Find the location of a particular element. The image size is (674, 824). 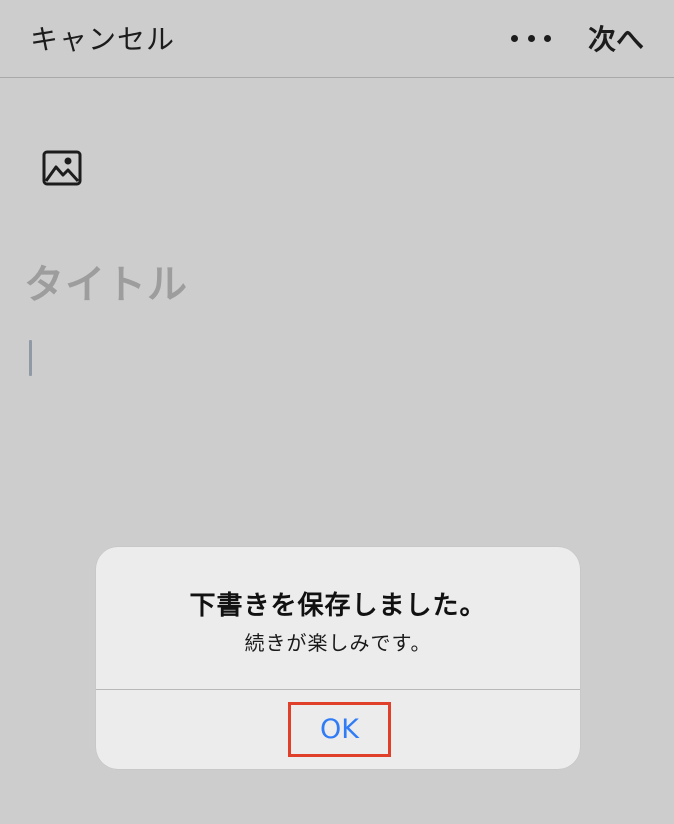

cancel-button: キャンセル is located at coordinates (102, 38).